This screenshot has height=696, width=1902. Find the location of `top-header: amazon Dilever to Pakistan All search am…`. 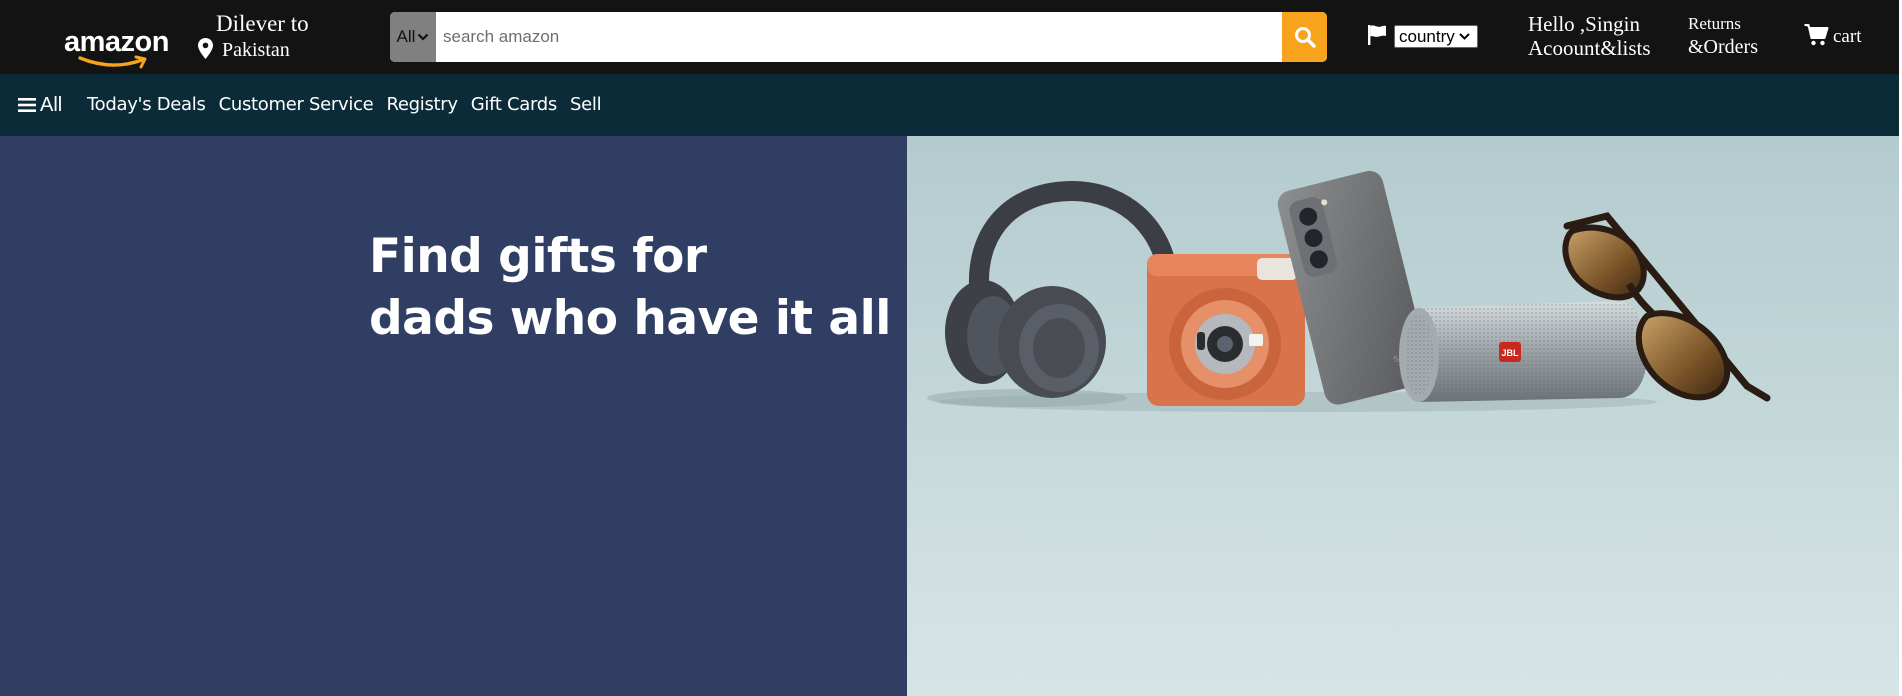

top-header: amazon Dilever to Pakistan All search am… is located at coordinates (949, 37).